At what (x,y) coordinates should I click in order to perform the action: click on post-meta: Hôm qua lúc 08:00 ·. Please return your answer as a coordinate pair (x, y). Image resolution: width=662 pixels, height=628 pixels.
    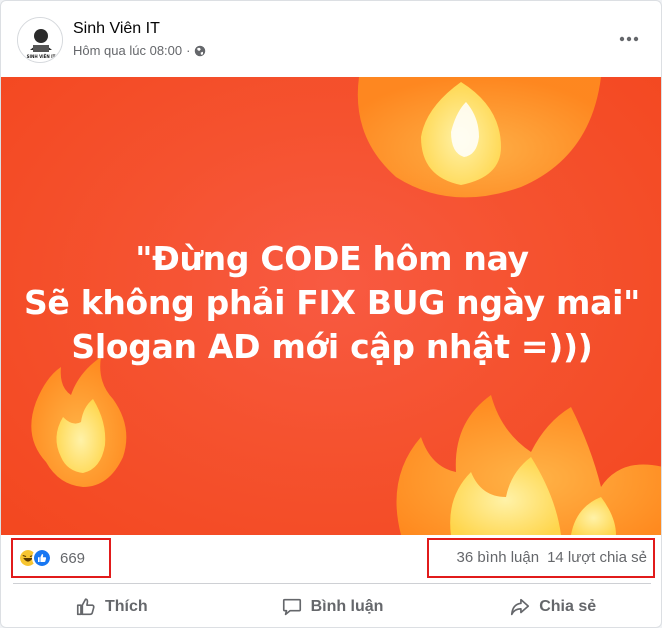
    Looking at the image, I should click on (139, 50).